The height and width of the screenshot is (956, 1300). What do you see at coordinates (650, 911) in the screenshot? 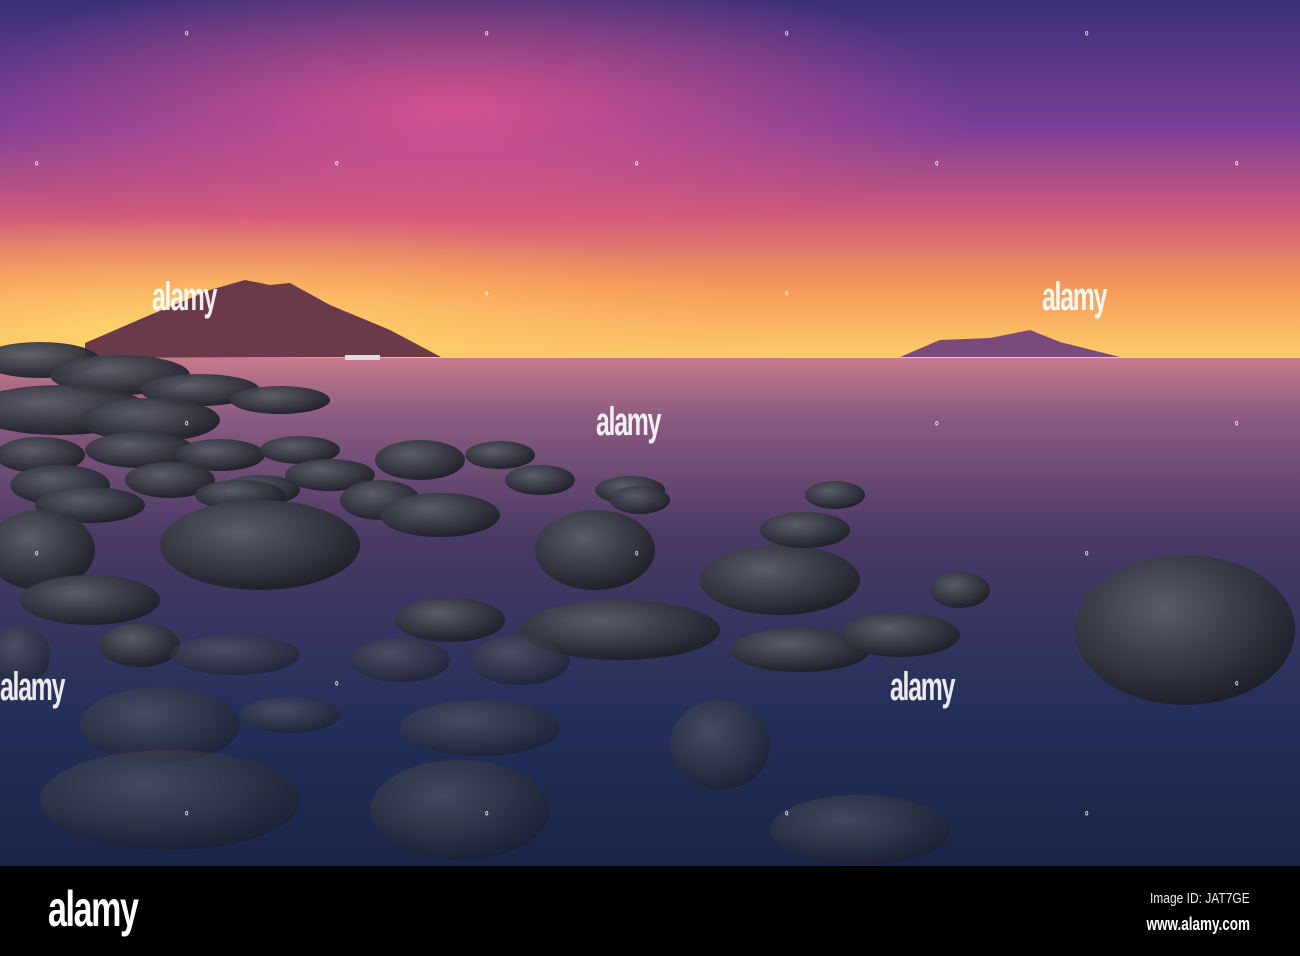
I see `footer-bar: alamy Image ID: JAT7GE www.alamy.com` at bounding box center [650, 911].